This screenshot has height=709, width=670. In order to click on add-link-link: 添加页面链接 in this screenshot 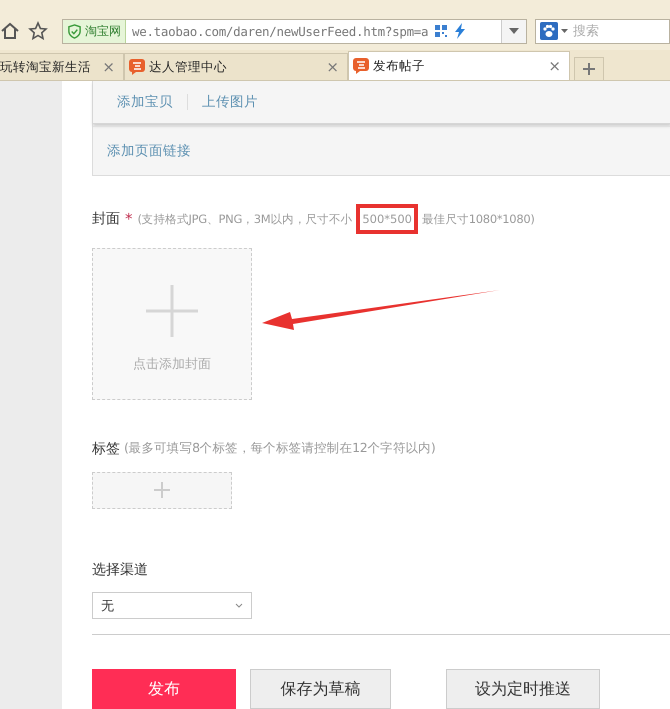, I will do `click(149, 151)`.